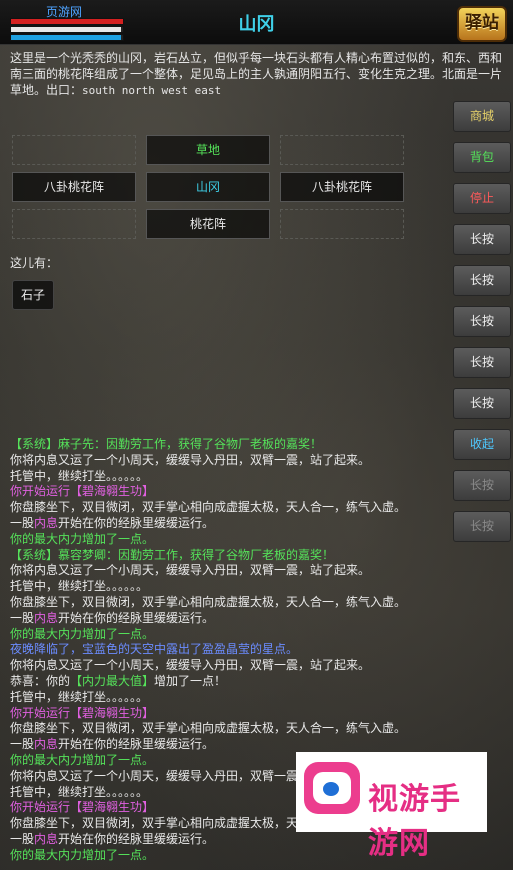  Describe the element at coordinates (482, 485) in the screenshot. I see `long-press-button-6: 长按` at that location.